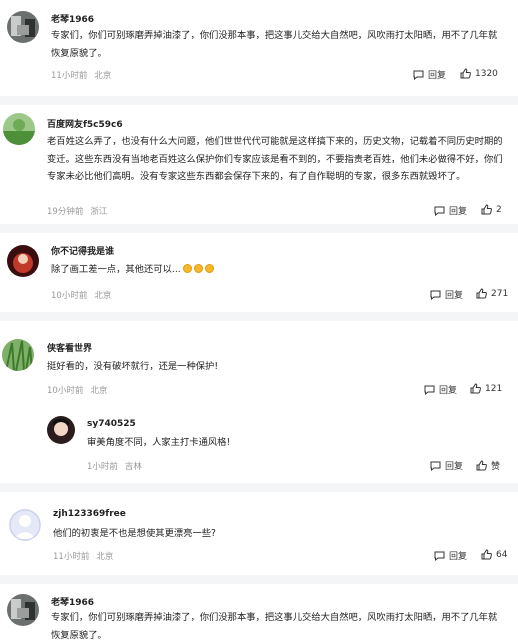 The height and width of the screenshot is (644, 518). I want to click on comment-location: 浙江, so click(99, 212).